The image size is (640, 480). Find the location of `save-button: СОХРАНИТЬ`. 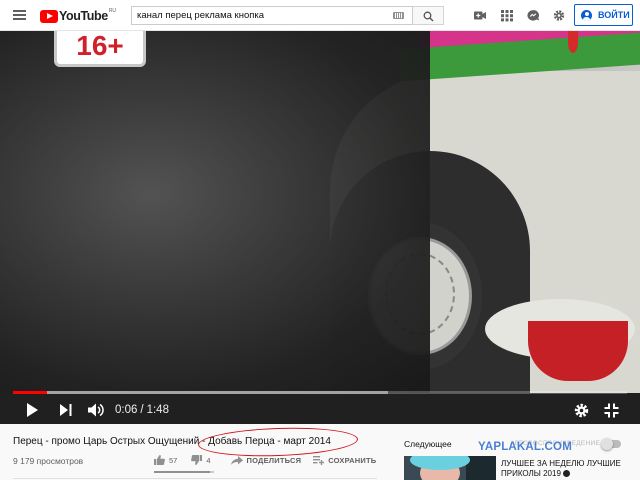

save-button: СОХРАНИТЬ is located at coordinates (345, 460).